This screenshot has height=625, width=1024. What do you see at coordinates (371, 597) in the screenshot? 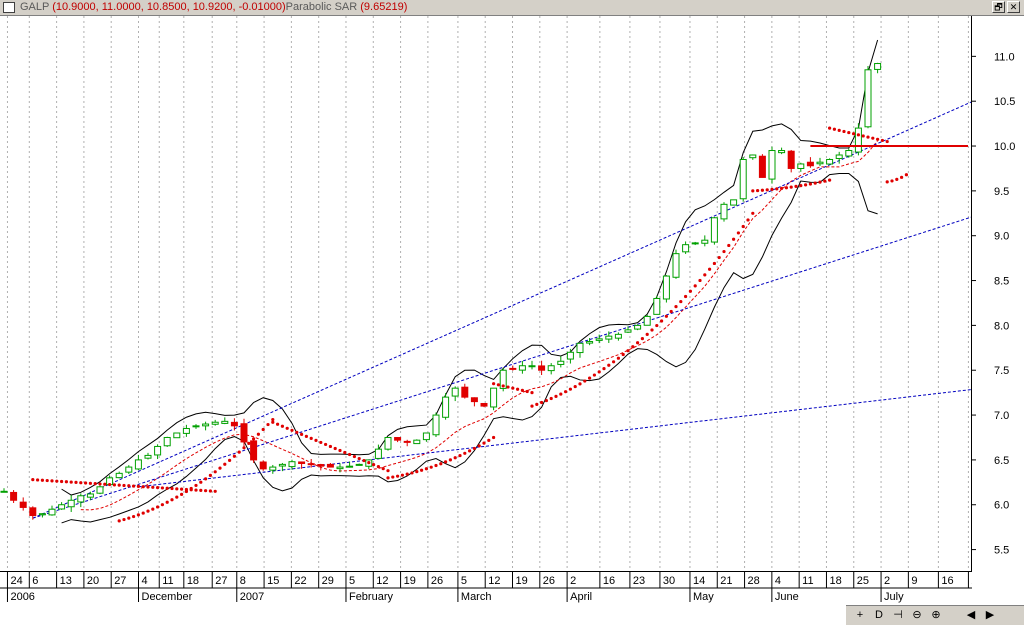
I see `period-label: February` at bounding box center [371, 597].